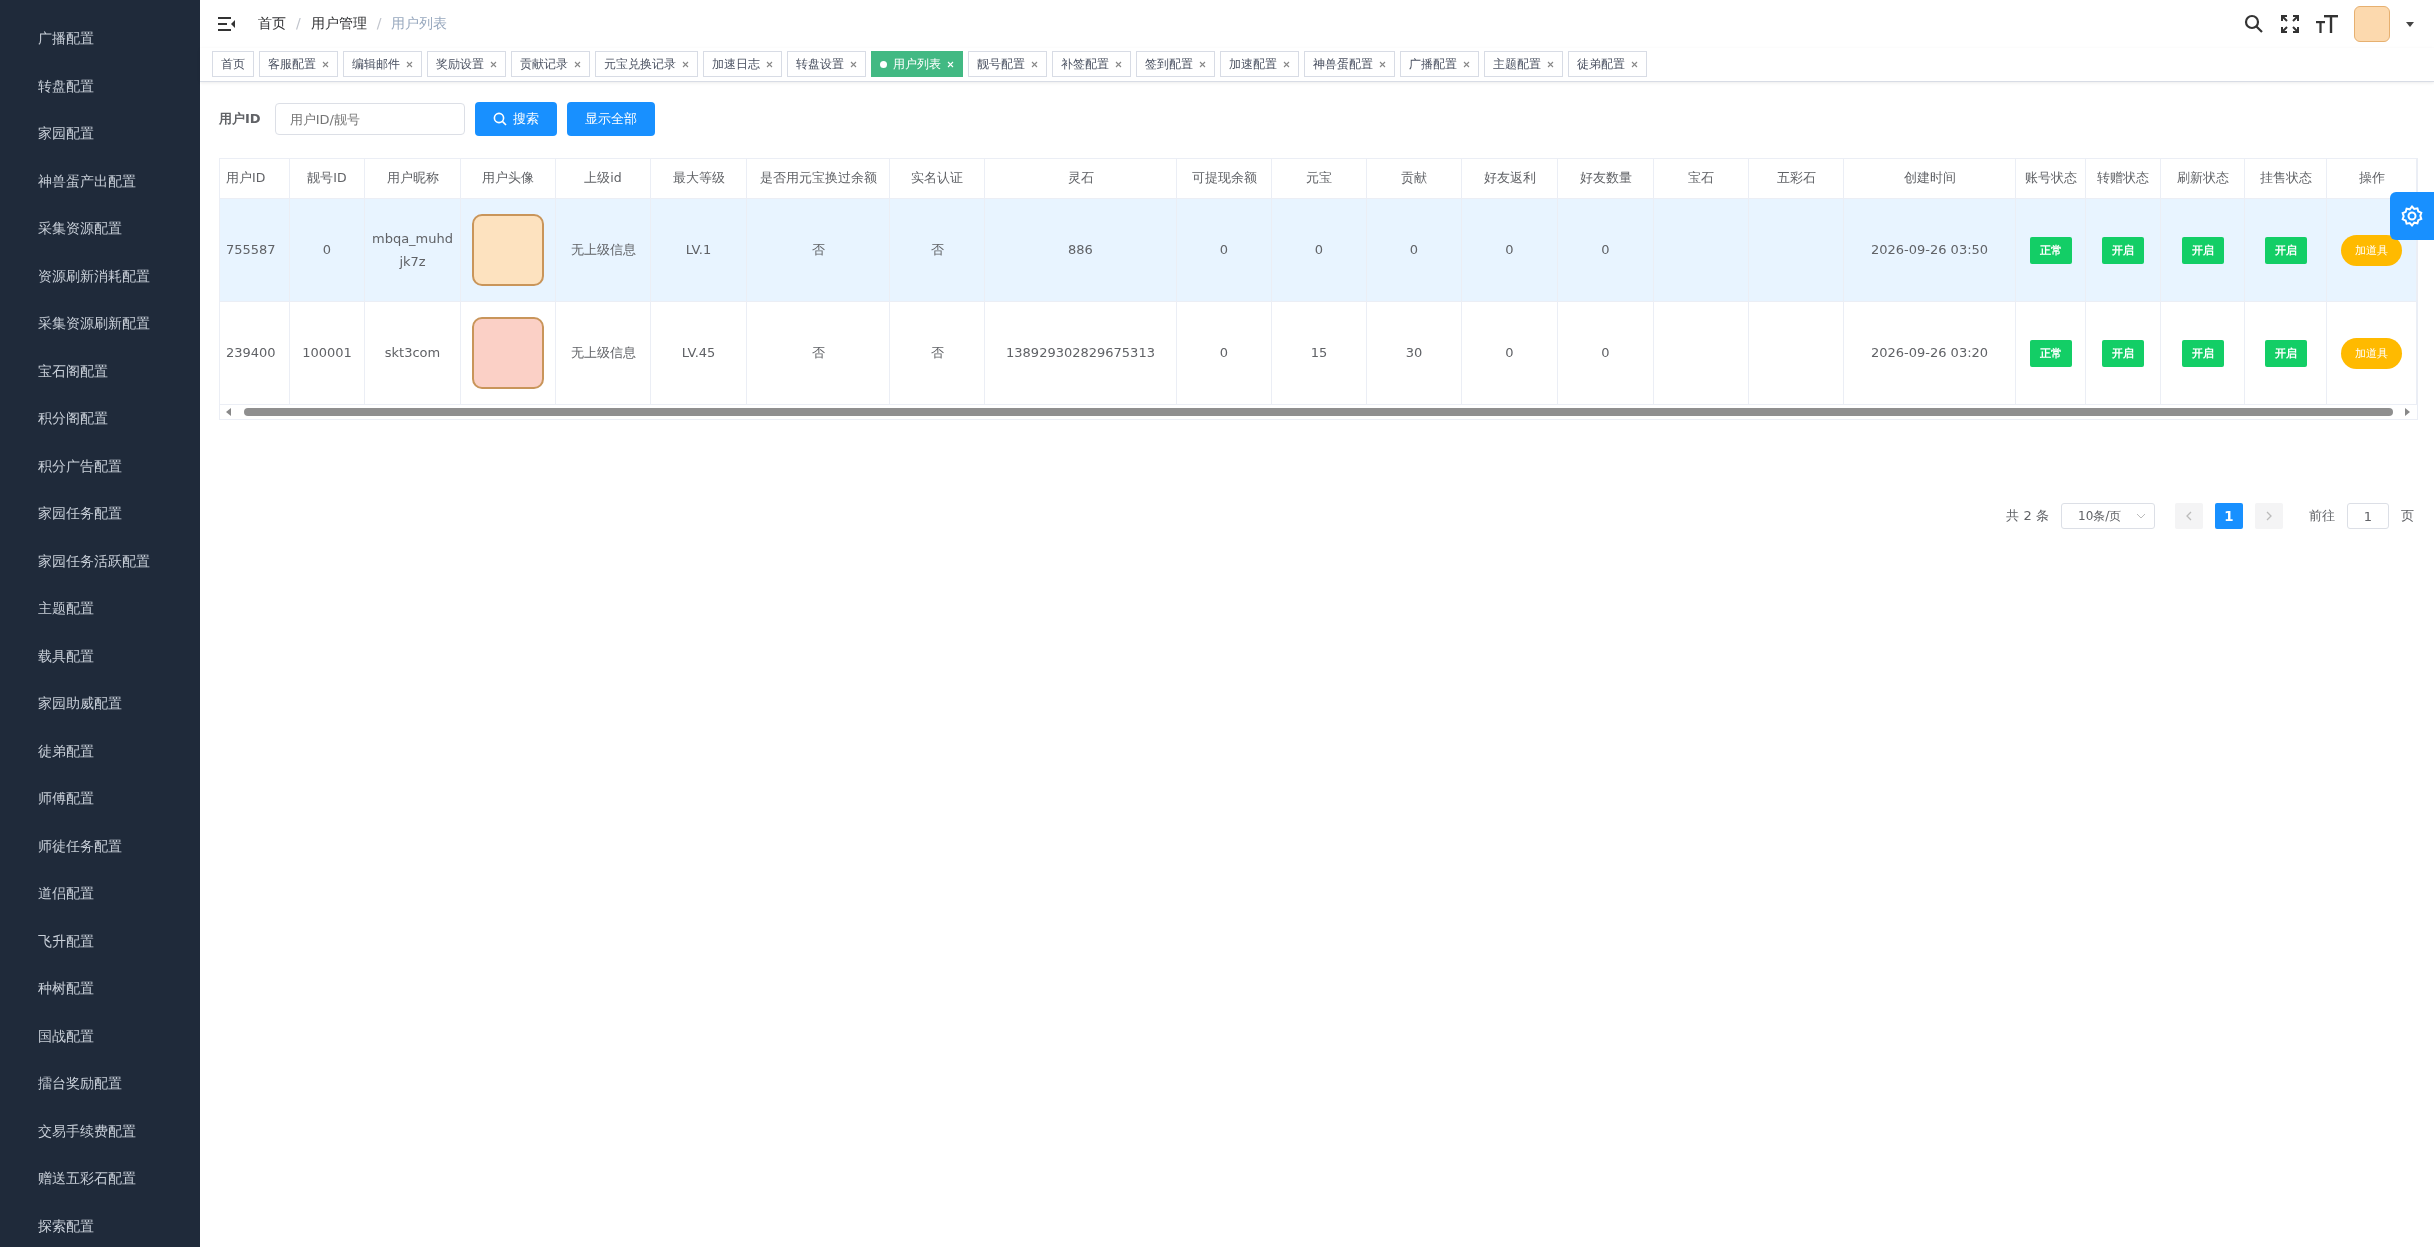 Image resolution: width=2434 pixels, height=1247 pixels. Describe the element at coordinates (100, 989) in the screenshot. I see `sidebar-item: 种树配置` at that location.